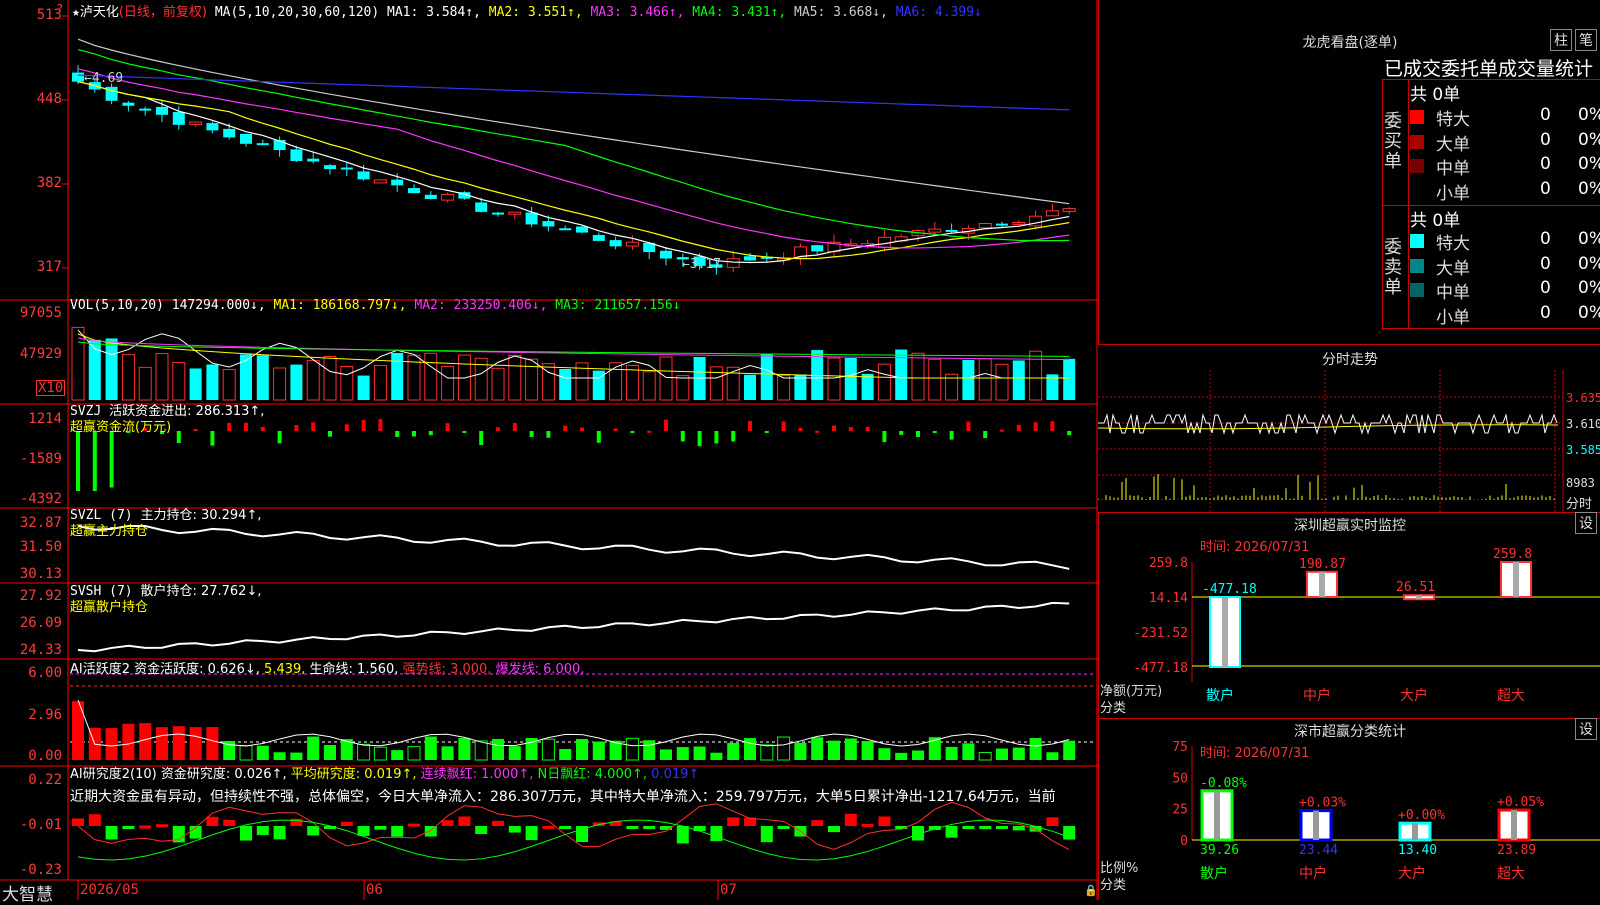 This screenshot has height=905, width=1600. Describe the element at coordinates (1393, 121) in the screenshot. I see `side-char: 委` at that location.